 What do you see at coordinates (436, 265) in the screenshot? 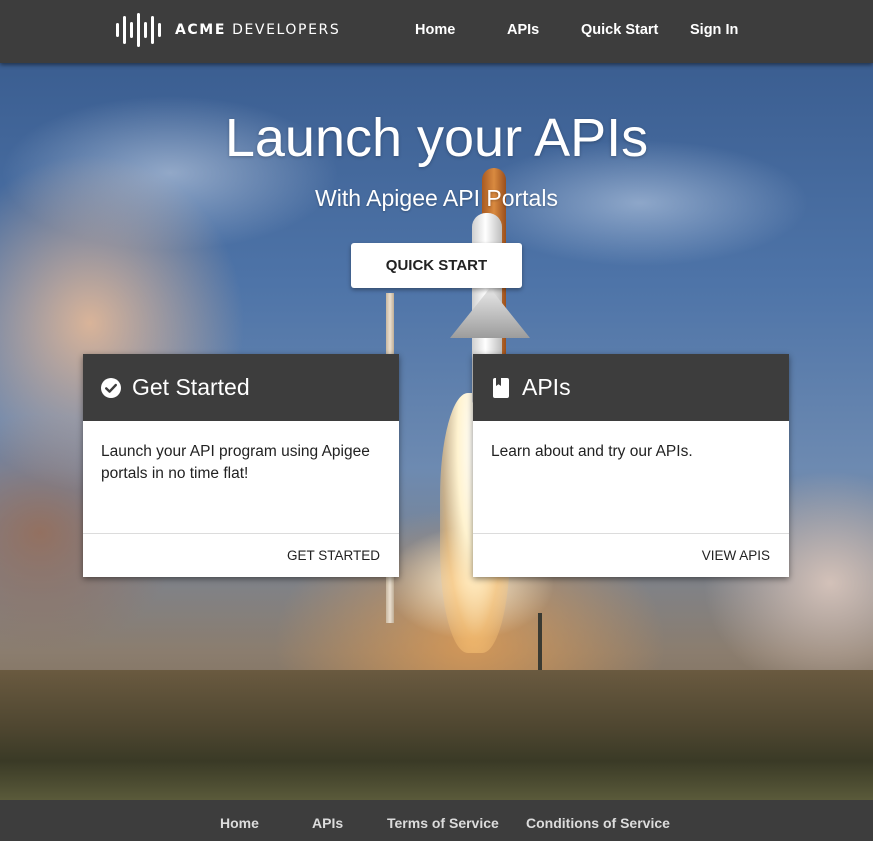
I see `quick-start-button: QUICK START` at bounding box center [436, 265].